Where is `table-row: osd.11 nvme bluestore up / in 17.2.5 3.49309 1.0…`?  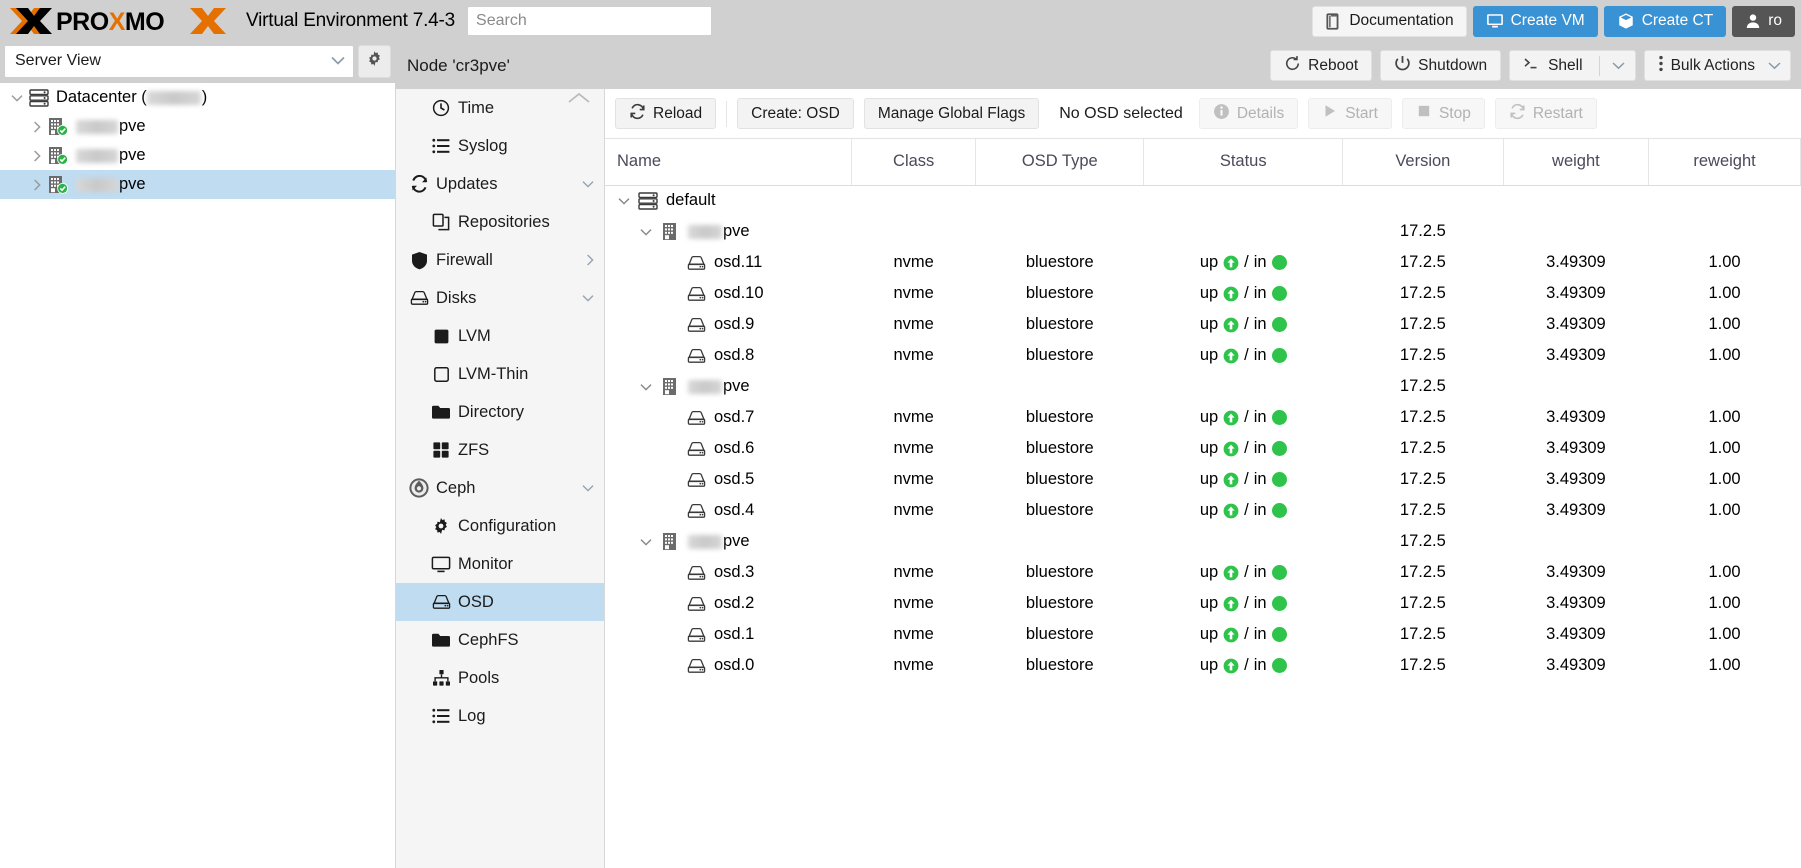 table-row: osd.11 nvme bluestore up / in 17.2.5 3.49309 1.0… is located at coordinates (1203, 262).